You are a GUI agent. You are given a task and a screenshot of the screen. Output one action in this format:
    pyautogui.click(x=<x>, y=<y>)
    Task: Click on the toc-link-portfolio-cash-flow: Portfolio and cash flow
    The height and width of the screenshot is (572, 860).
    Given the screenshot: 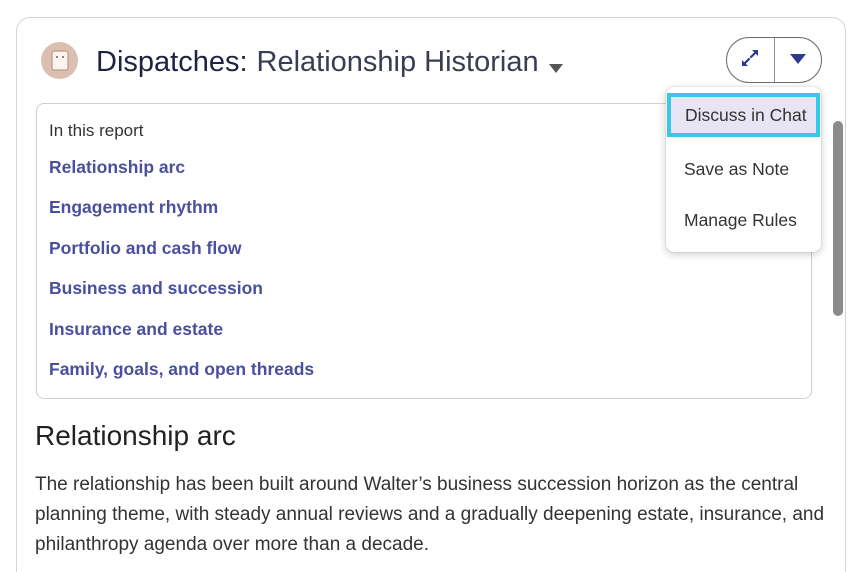 What is the action you would take?
    pyautogui.click(x=145, y=248)
    